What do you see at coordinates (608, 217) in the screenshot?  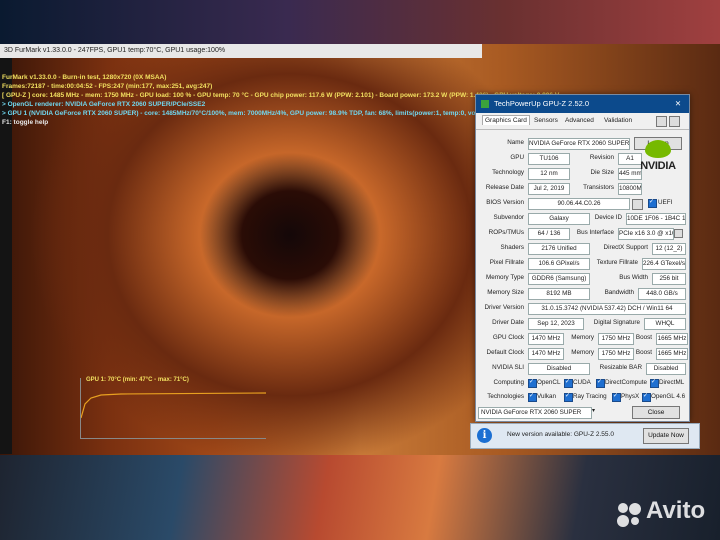 I see `label-device-id: Device ID` at bounding box center [608, 217].